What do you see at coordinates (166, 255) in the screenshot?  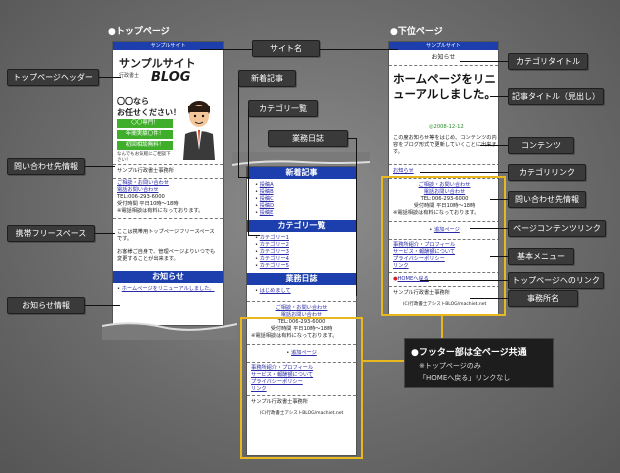 I see `free-space-text-2: お客様ご自身で、管理ページよりいつでも変更することが出来ます。` at bounding box center [166, 255].